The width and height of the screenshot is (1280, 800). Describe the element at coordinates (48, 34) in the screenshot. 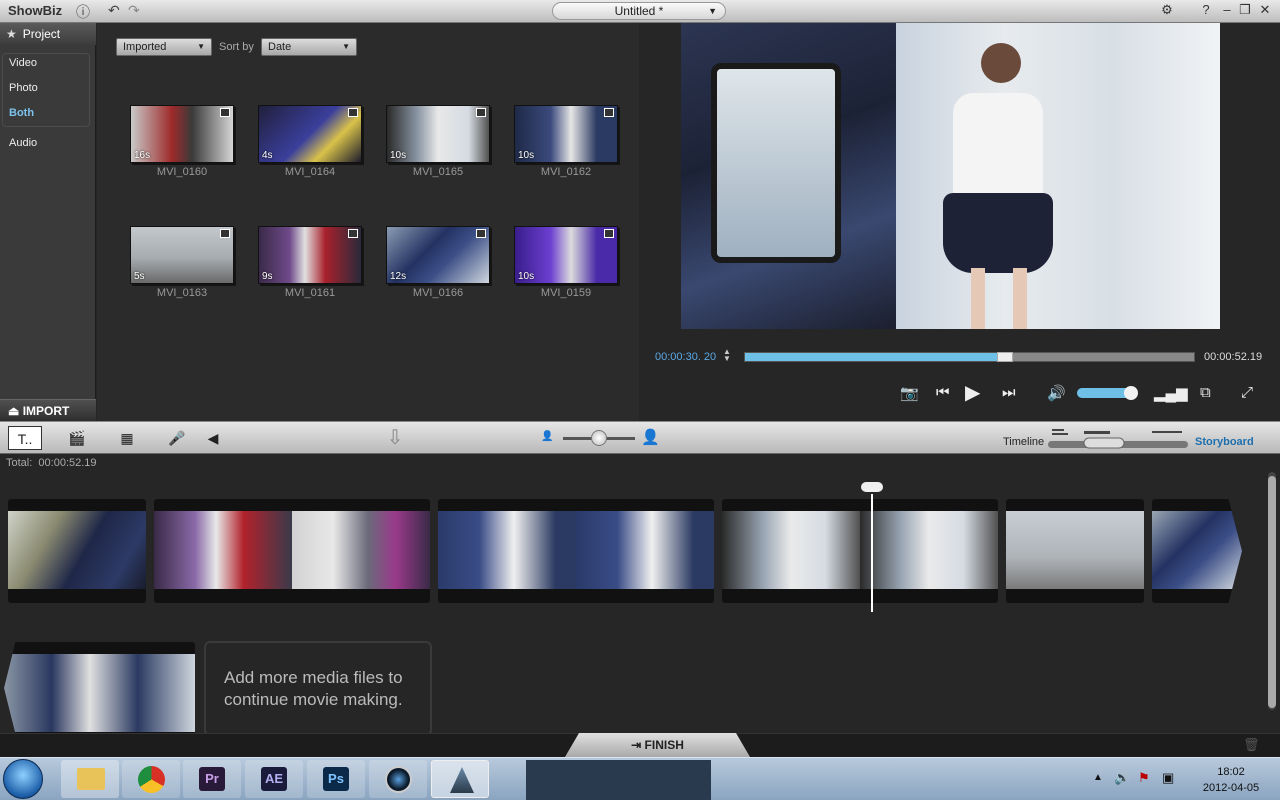

I see `project-header: ★ Project` at that location.